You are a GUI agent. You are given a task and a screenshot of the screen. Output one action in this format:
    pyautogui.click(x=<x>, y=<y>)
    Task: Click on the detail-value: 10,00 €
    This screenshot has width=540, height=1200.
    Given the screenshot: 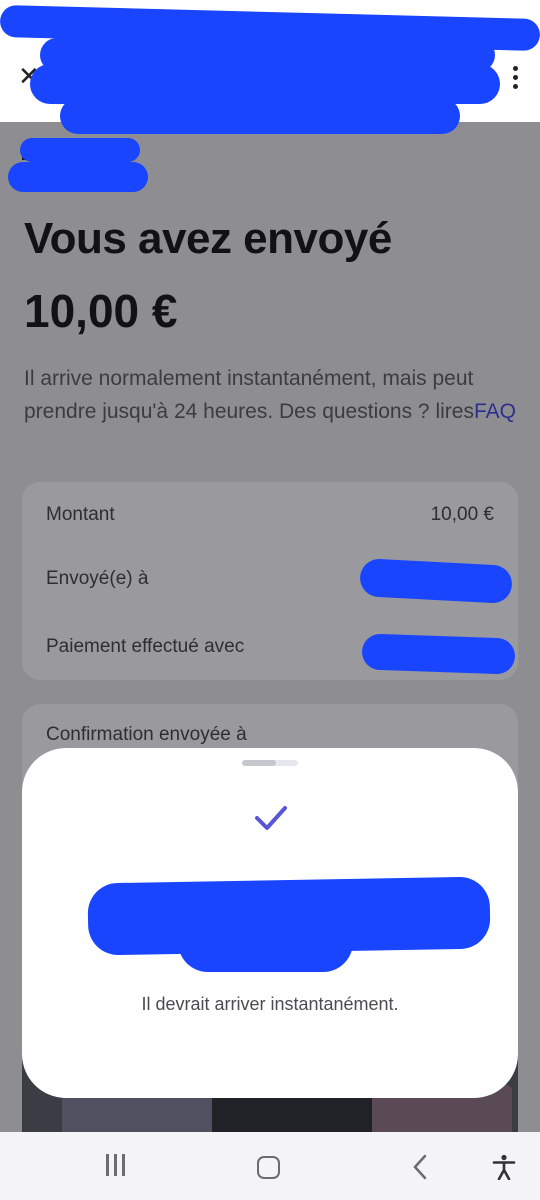 What is the action you would take?
    pyautogui.click(x=462, y=514)
    